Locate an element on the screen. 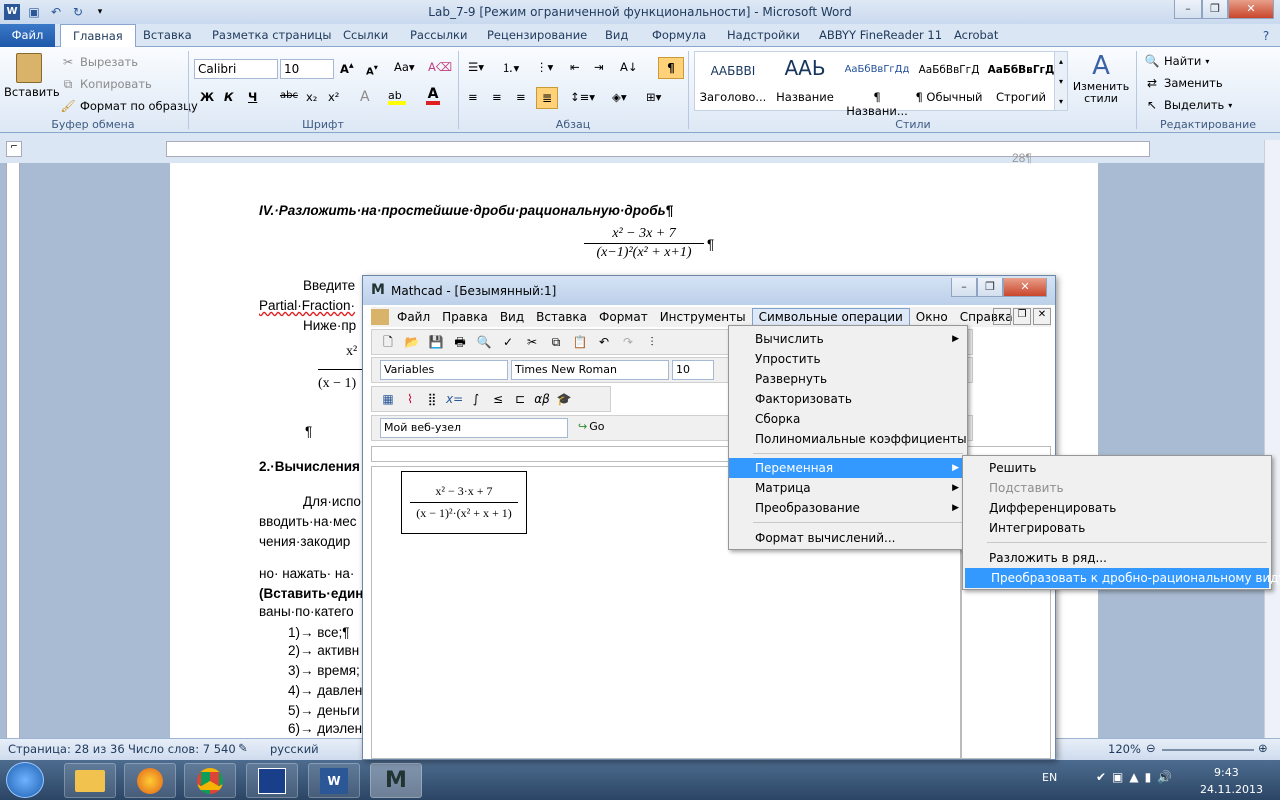 The width and height of the screenshot is (1280, 800). shading-icon: ◈▾ is located at coordinates (619, 97).